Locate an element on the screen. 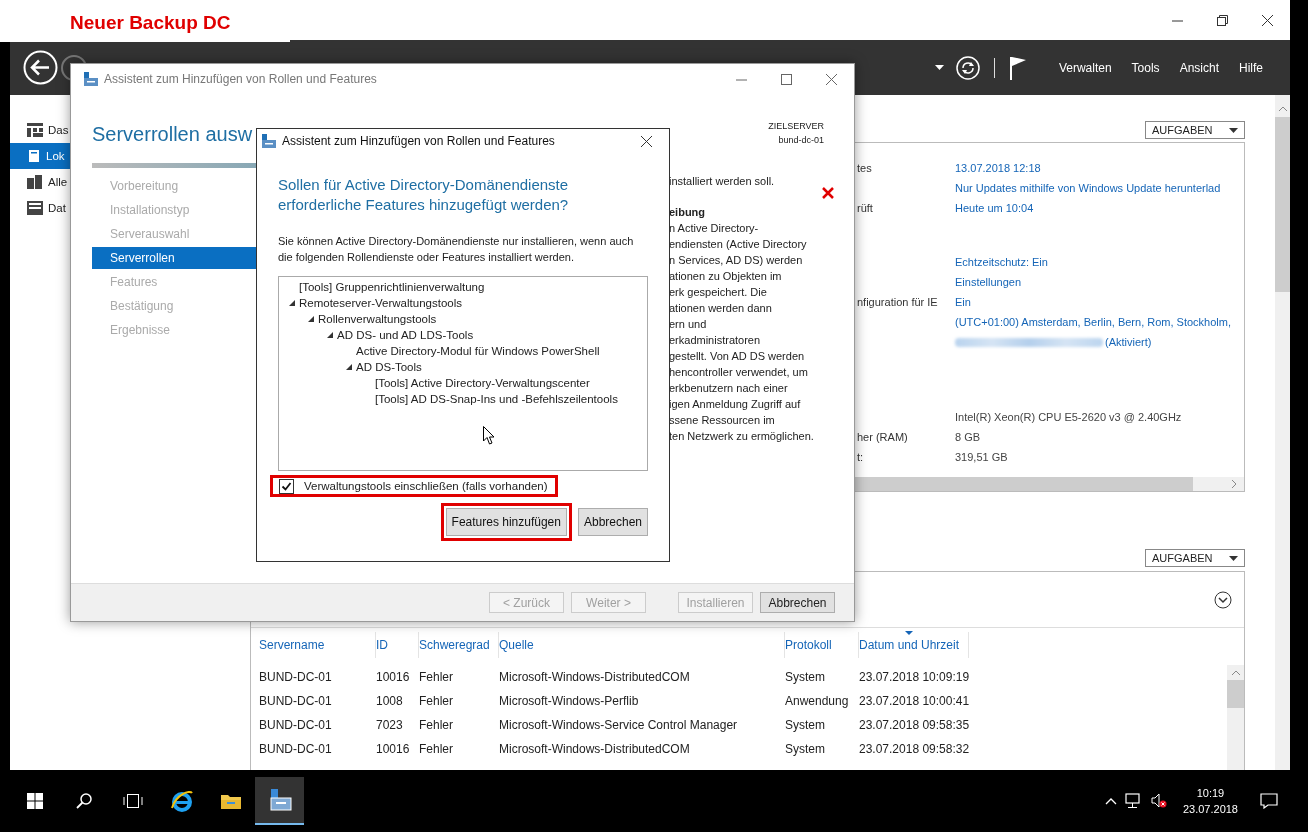 The image size is (1308, 832). windows-logo-icon is located at coordinates (34, 801).